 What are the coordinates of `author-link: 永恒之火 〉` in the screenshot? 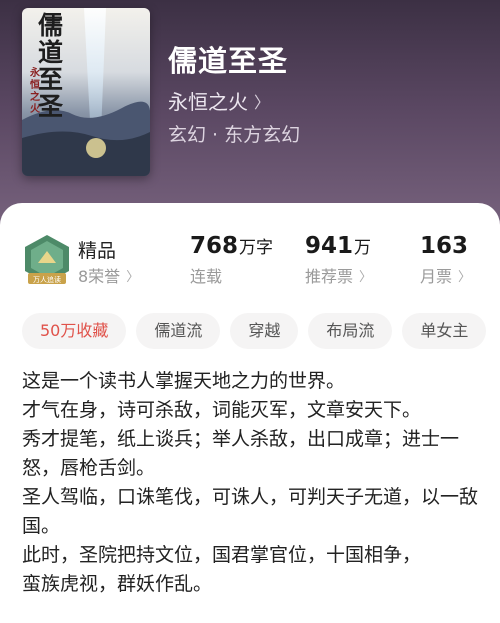 It's located at (219, 100).